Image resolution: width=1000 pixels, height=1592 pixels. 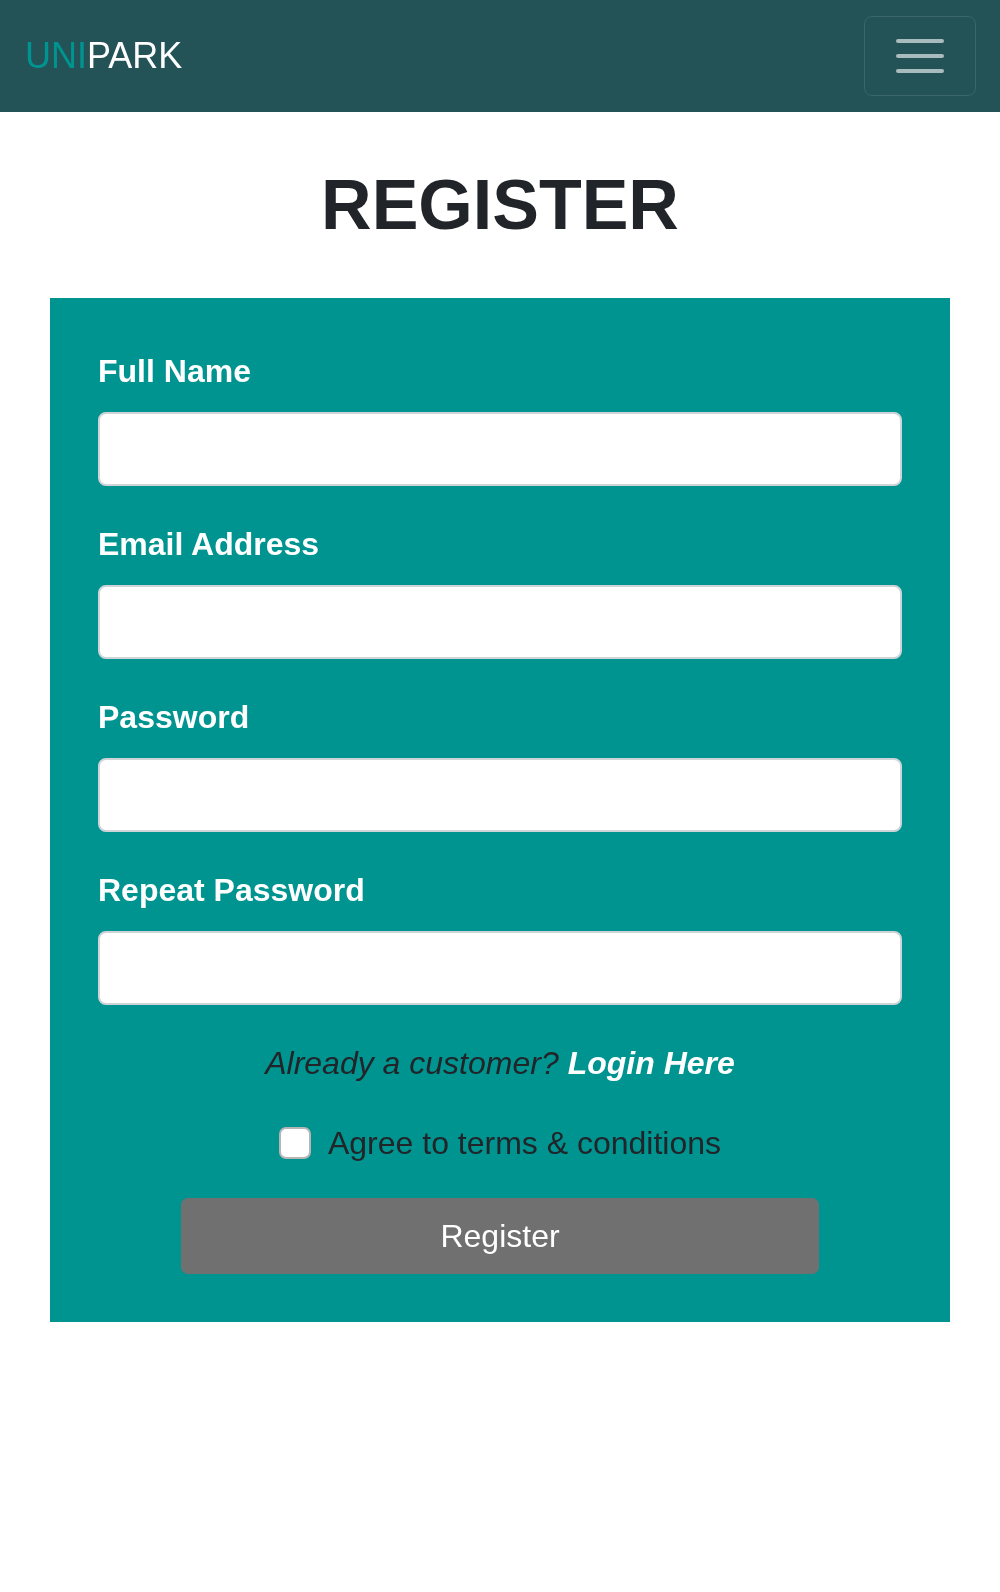 I want to click on terms-label: Agree to terms & conditions, so click(x=524, y=1143).